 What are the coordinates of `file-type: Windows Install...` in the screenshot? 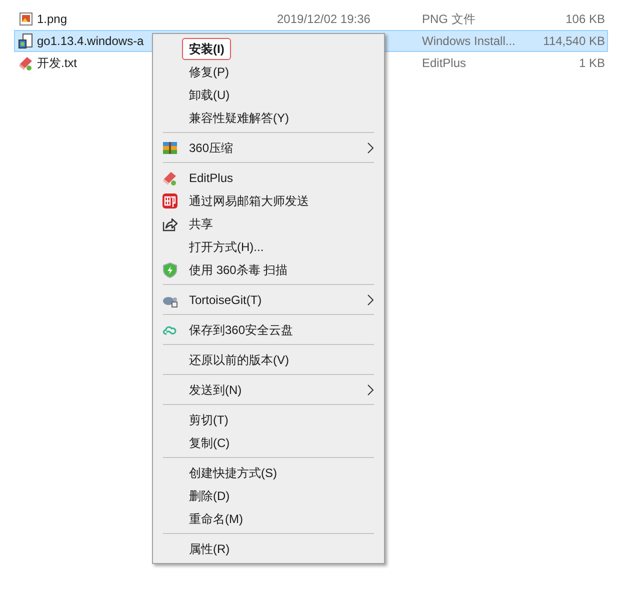 It's located at (469, 41).